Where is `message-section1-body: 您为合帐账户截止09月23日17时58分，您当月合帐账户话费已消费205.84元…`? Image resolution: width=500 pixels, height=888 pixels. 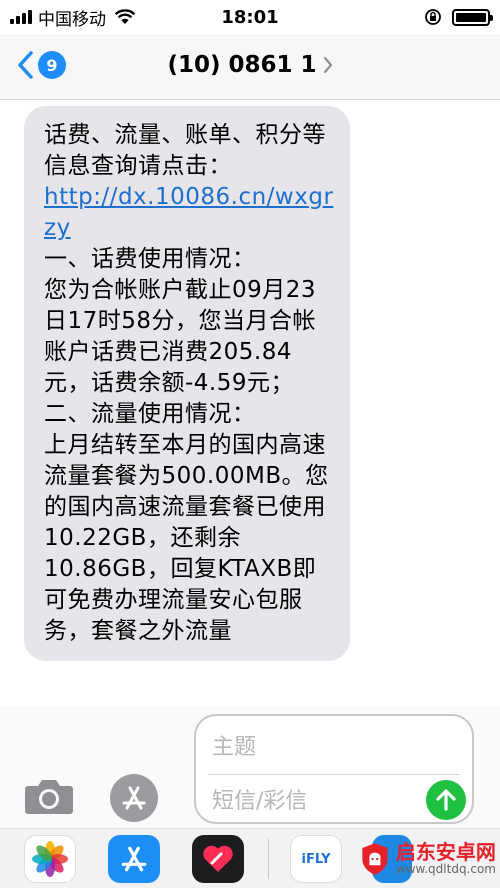 message-section1-body: 您为合帐账户截止09月23日17时58分，您当月合帐账户话费已消费205.84元… is located at coordinates (180, 336).